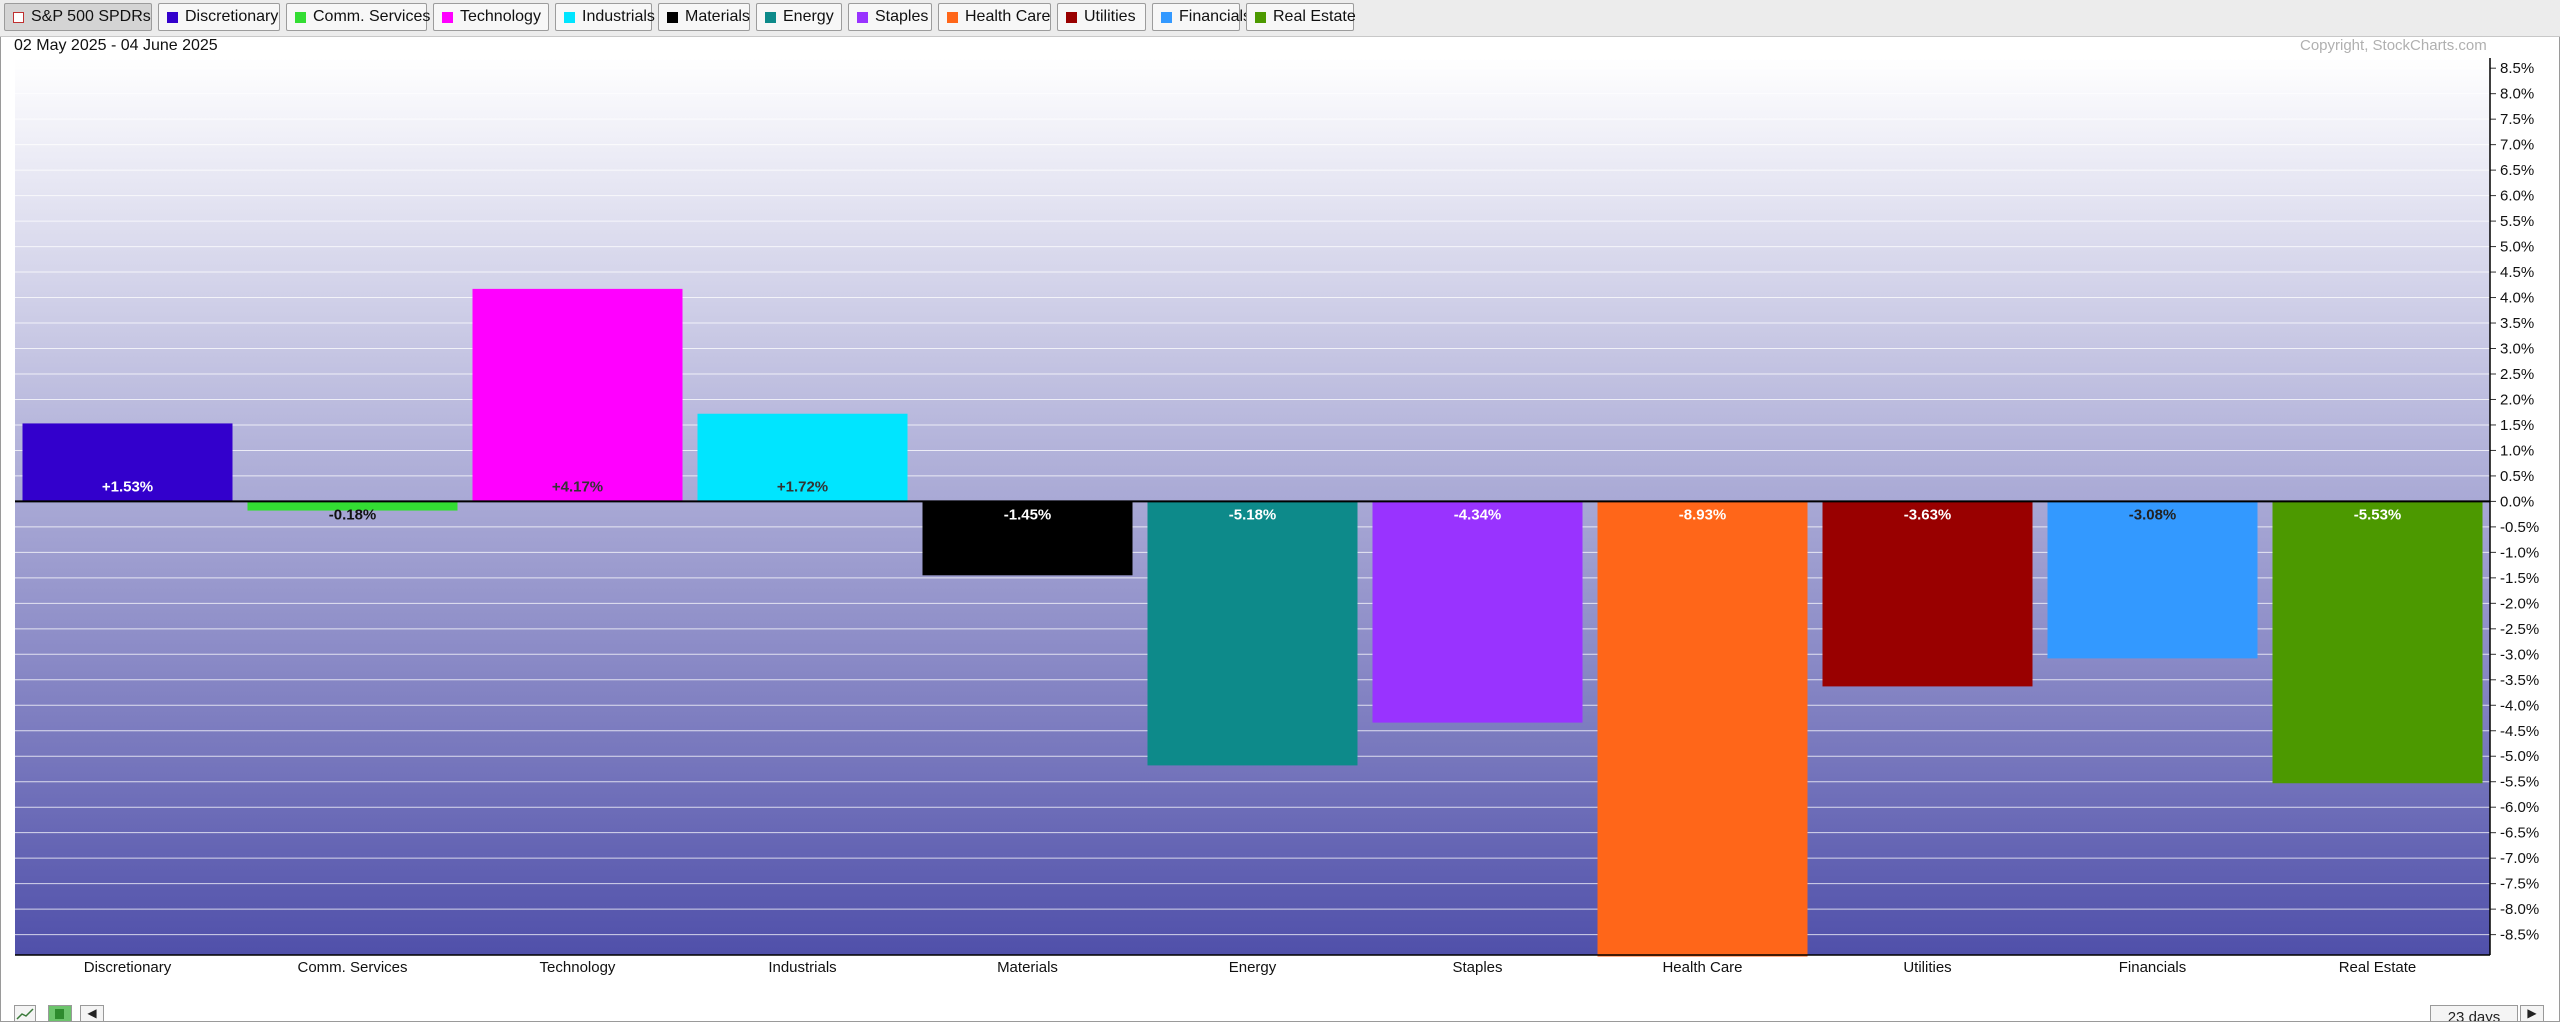  What do you see at coordinates (1478, 514) in the screenshot?
I see `bar-value-label: -4.34%` at bounding box center [1478, 514].